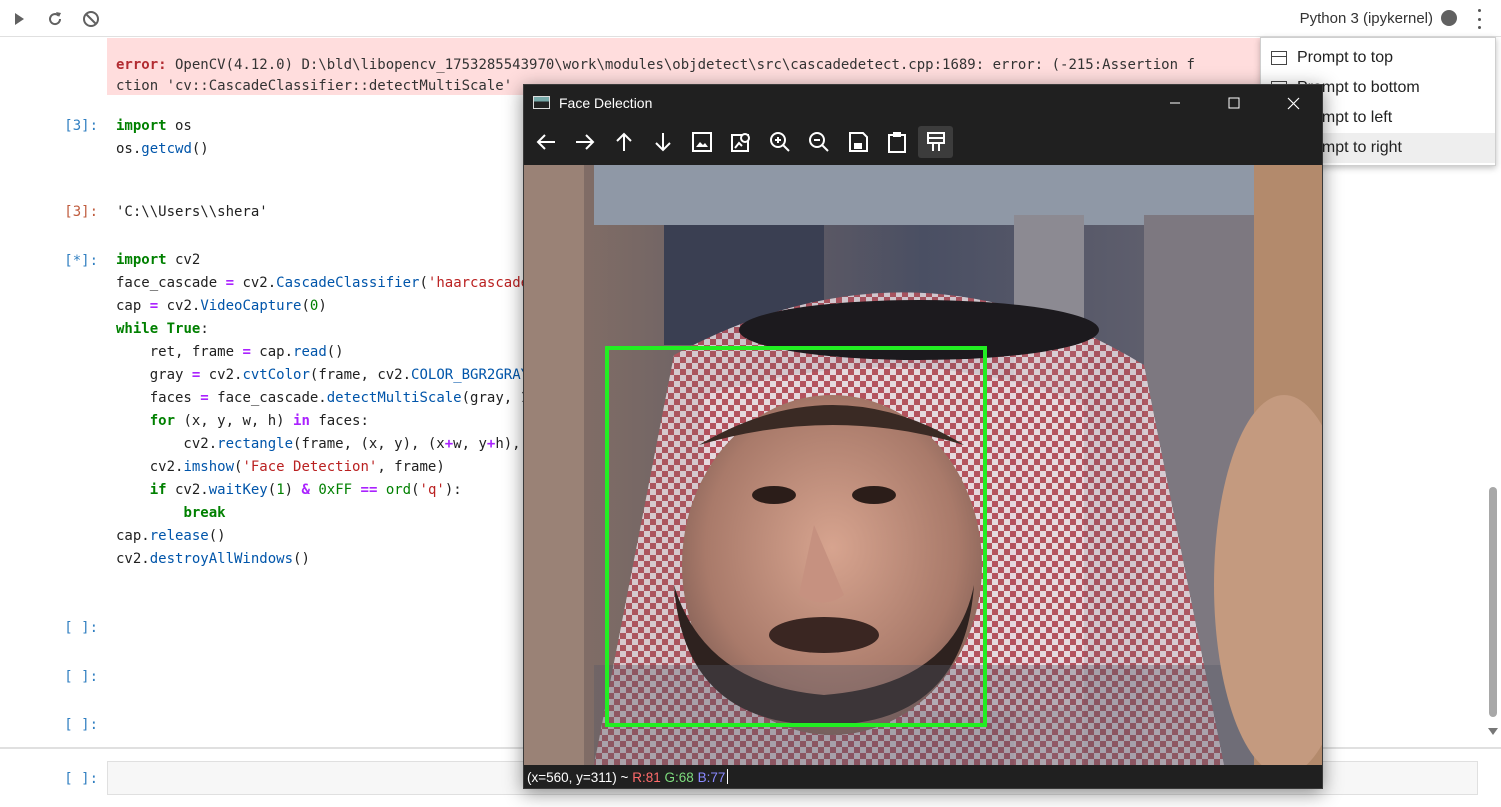 The image size is (1501, 807). I want to click on output-prompt: [3]:, so click(81, 212).